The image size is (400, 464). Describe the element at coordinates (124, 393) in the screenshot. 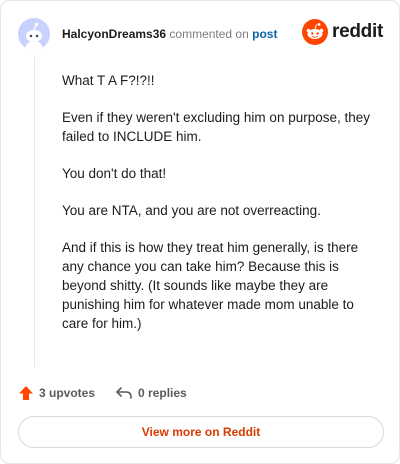

I see `reply-arrow-icon` at that location.